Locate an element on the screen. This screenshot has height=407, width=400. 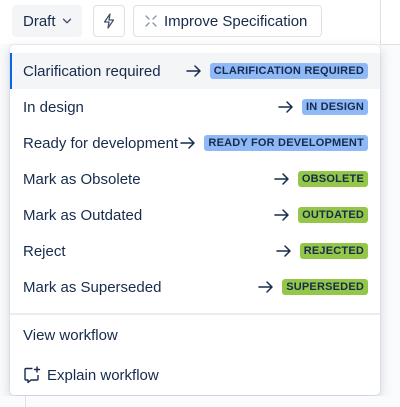
status-dropdown-button: Draft is located at coordinates (47, 21).